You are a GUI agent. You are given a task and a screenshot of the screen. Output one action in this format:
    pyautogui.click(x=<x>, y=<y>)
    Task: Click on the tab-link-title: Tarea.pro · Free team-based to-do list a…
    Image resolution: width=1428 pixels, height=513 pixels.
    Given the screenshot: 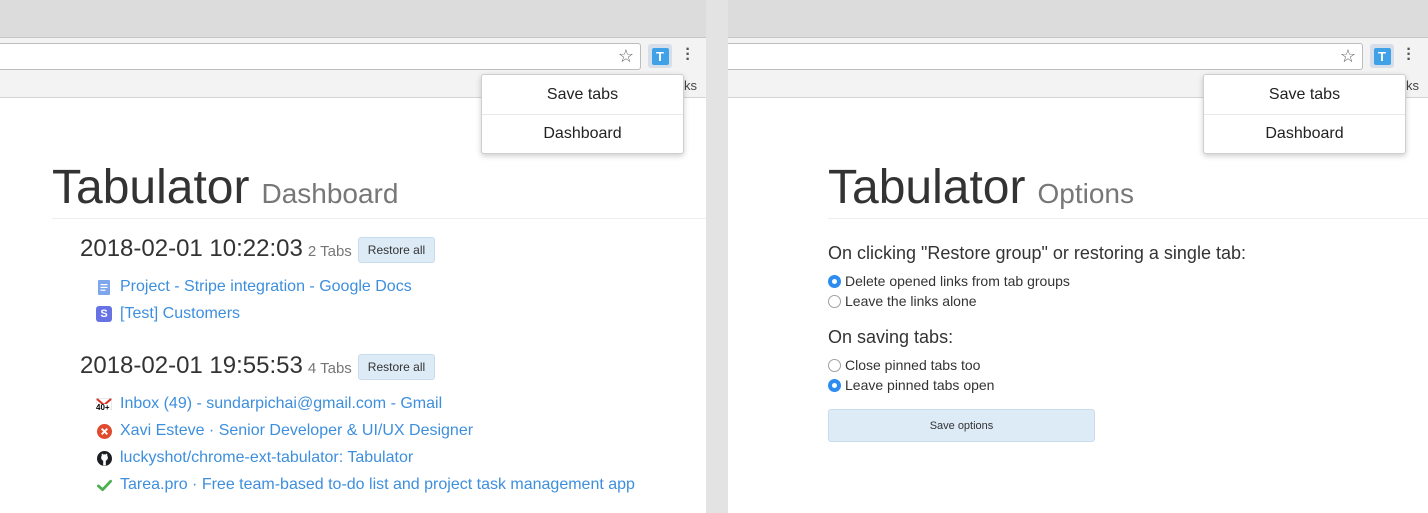 What is the action you would take?
    pyautogui.click(x=377, y=485)
    